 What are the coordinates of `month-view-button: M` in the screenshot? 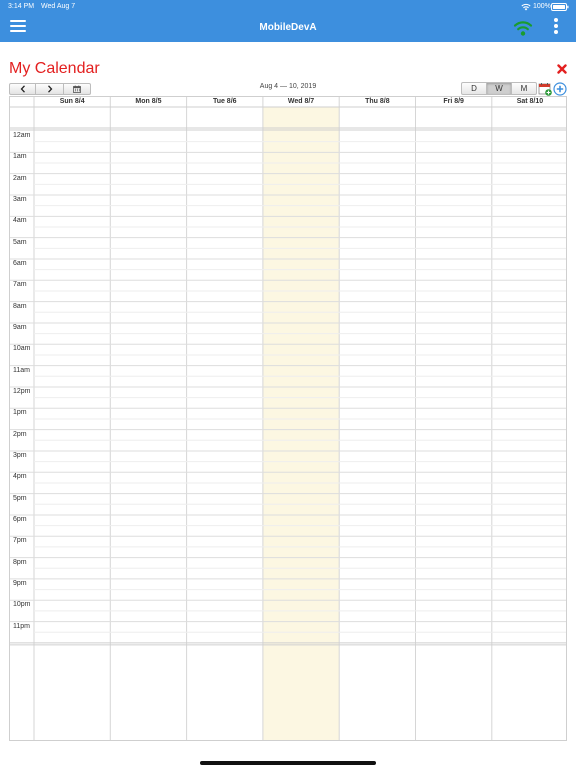 It's located at (524, 88).